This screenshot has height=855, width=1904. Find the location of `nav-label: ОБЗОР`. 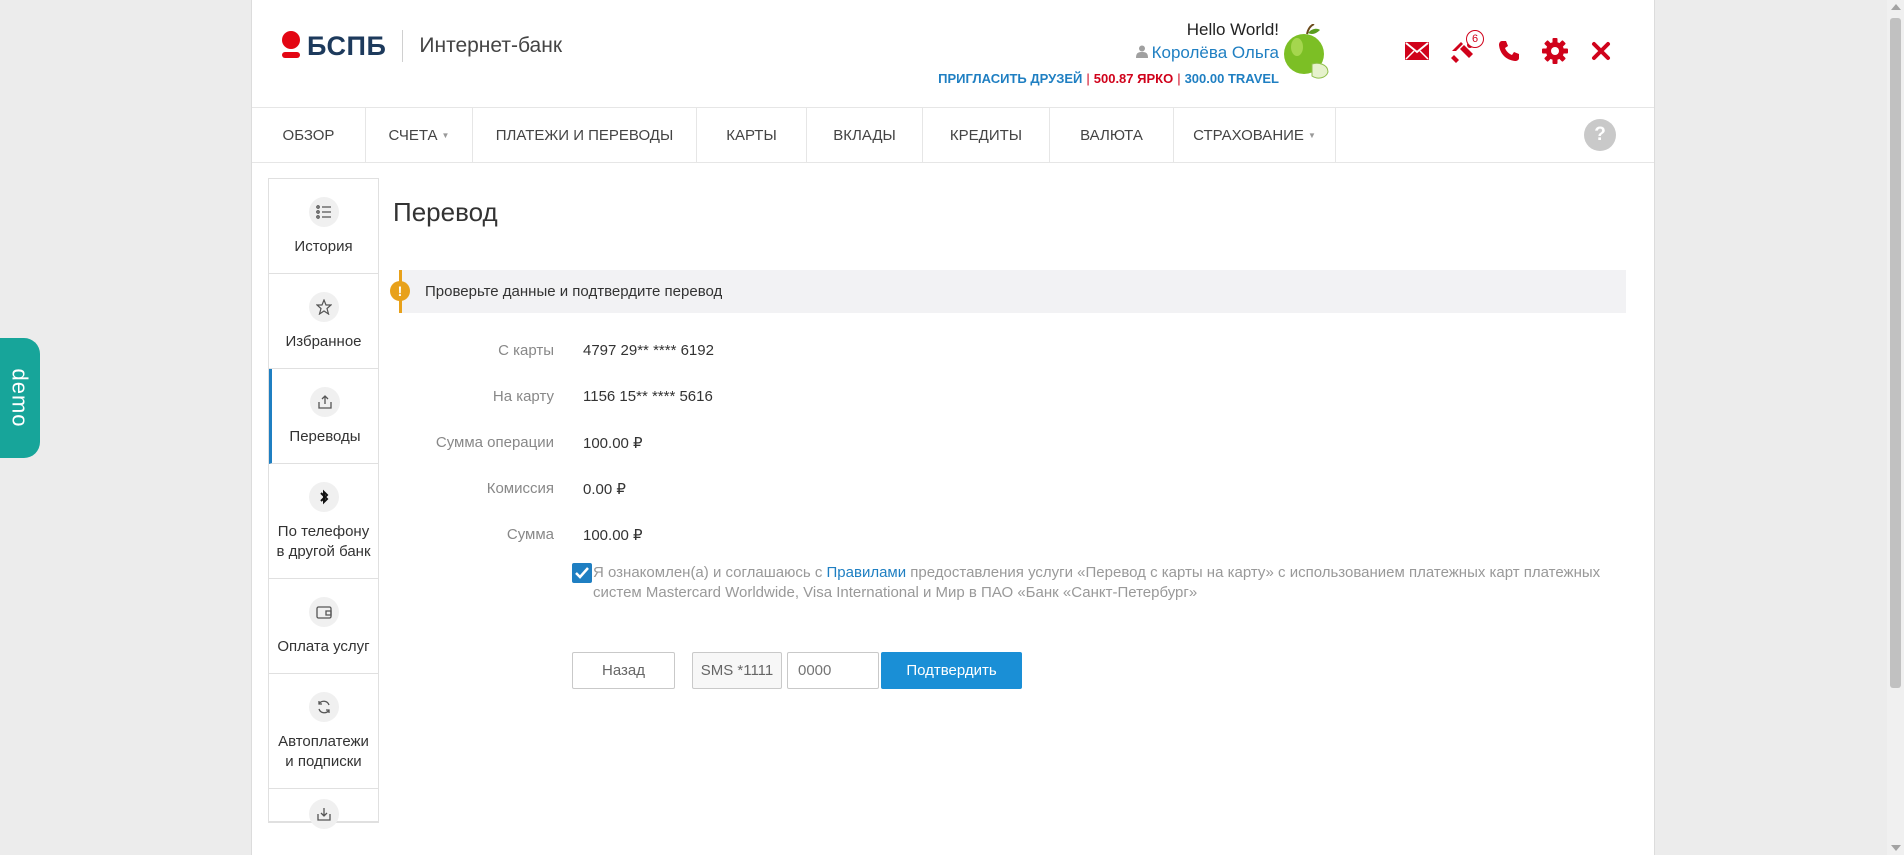

nav-label: ОБЗОР is located at coordinates (308, 135).